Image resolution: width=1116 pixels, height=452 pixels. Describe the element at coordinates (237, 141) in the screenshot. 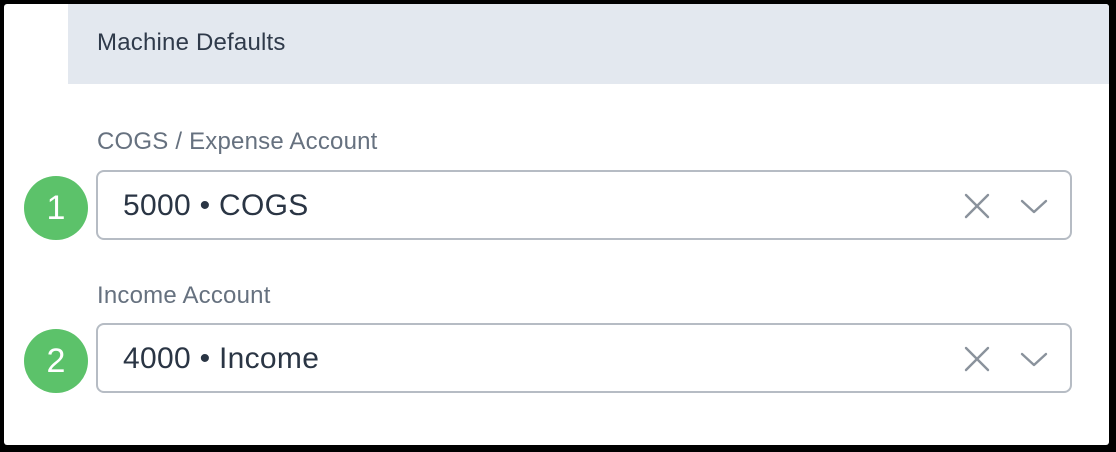

I see `cogs-expense-account-label: COGS / Expense Account` at that location.